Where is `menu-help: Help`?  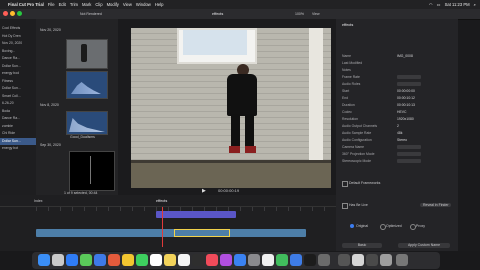 menu-help: Help is located at coordinates (159, 4).